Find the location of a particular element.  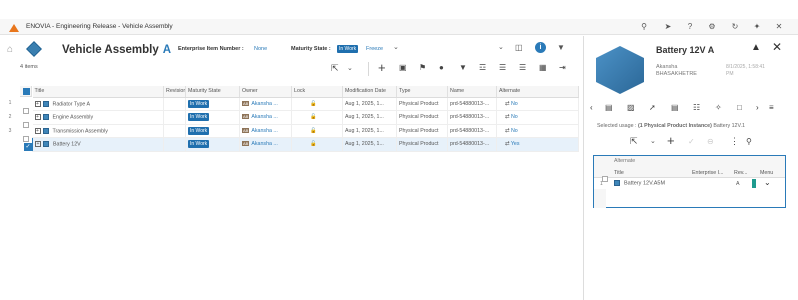

properties-icon: ▤ is located at coordinates (609, 107).